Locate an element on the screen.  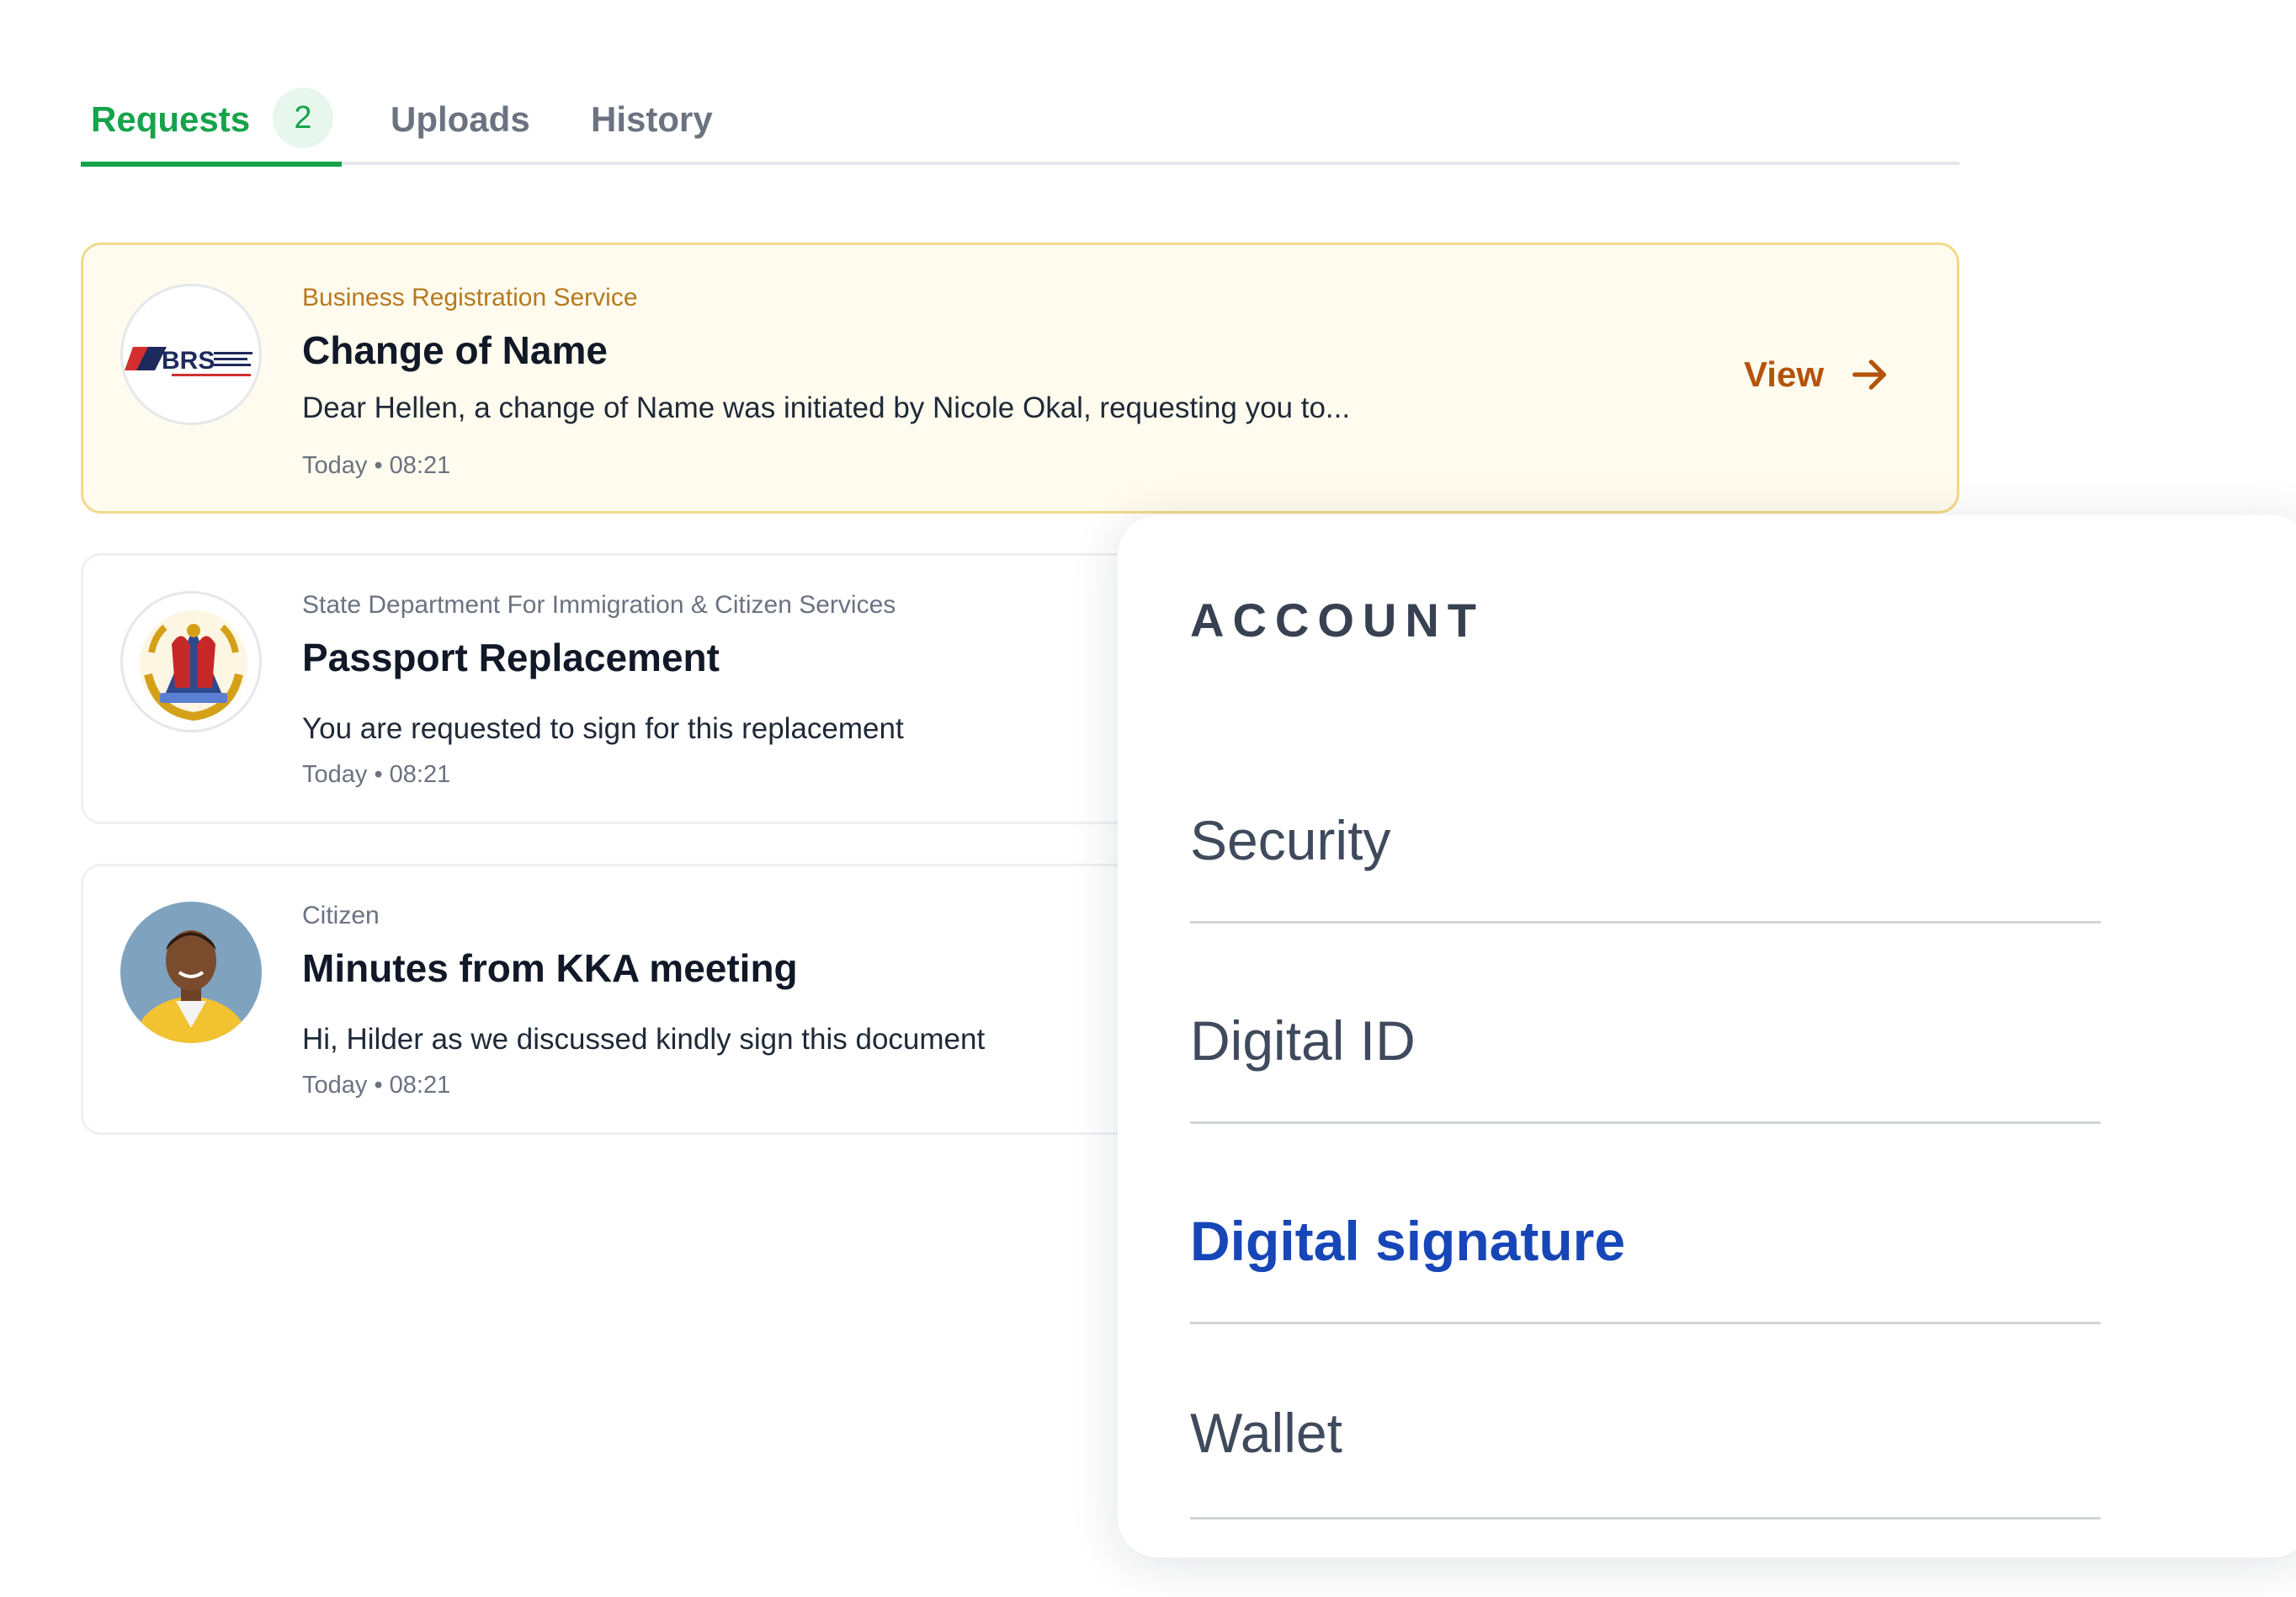
request-timestamp: Today • 08:21 is located at coordinates (377, 465).